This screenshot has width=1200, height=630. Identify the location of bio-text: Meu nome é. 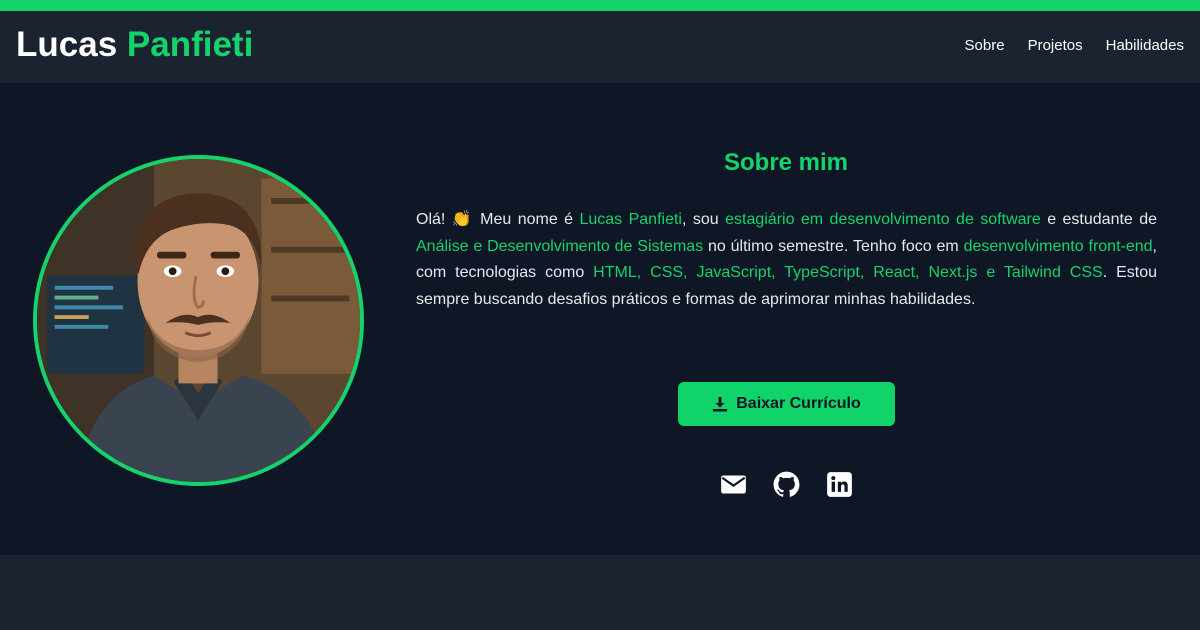
(526, 219).